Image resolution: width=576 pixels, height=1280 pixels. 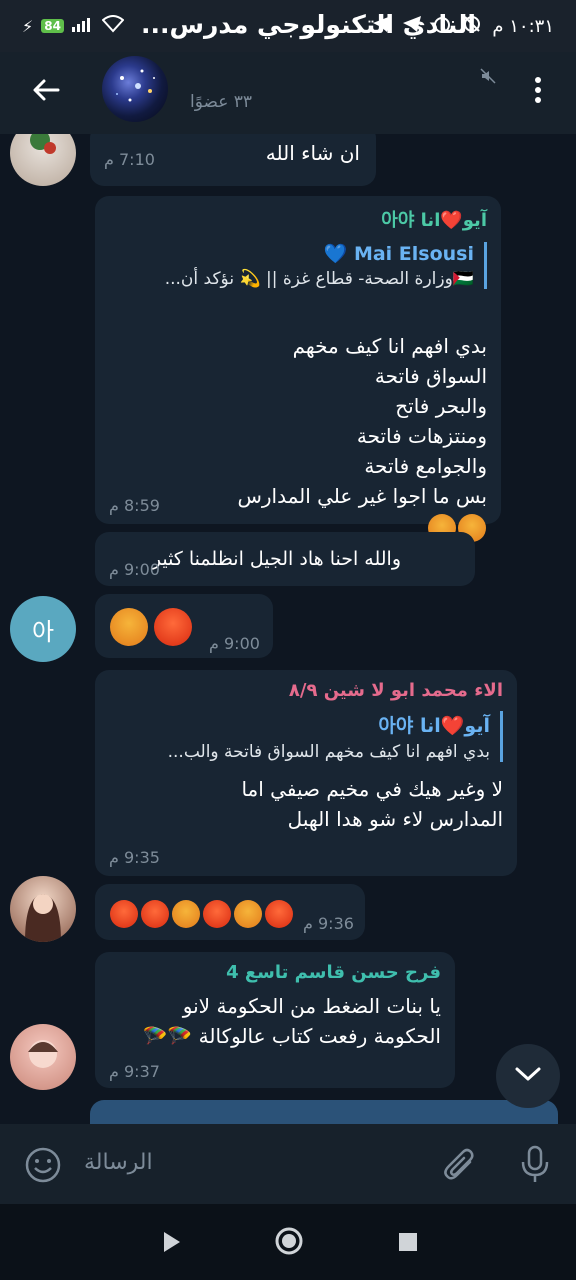 What do you see at coordinates (288, 93) in the screenshot?
I see `chat-header` at bounding box center [288, 93].